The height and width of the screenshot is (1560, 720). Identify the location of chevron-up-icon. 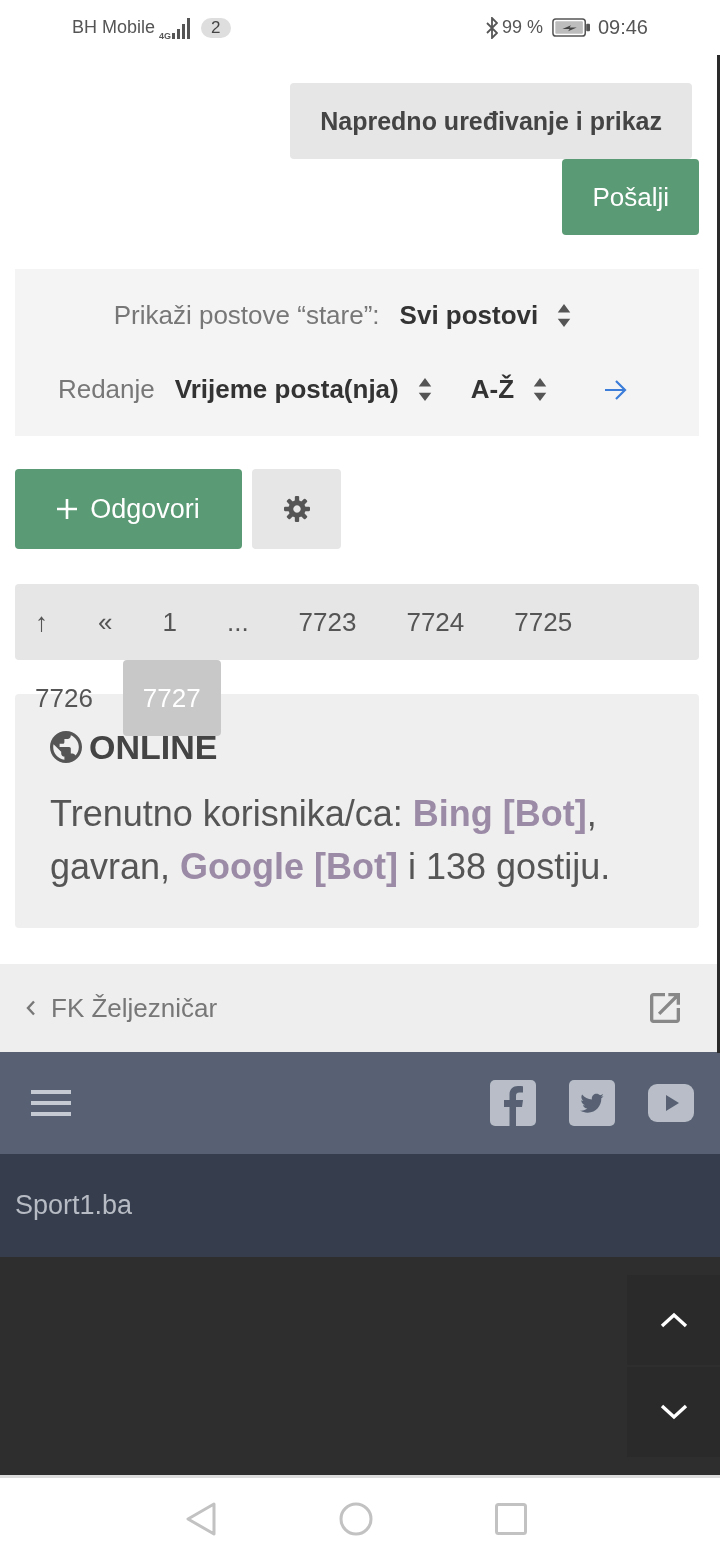
(673, 1320).